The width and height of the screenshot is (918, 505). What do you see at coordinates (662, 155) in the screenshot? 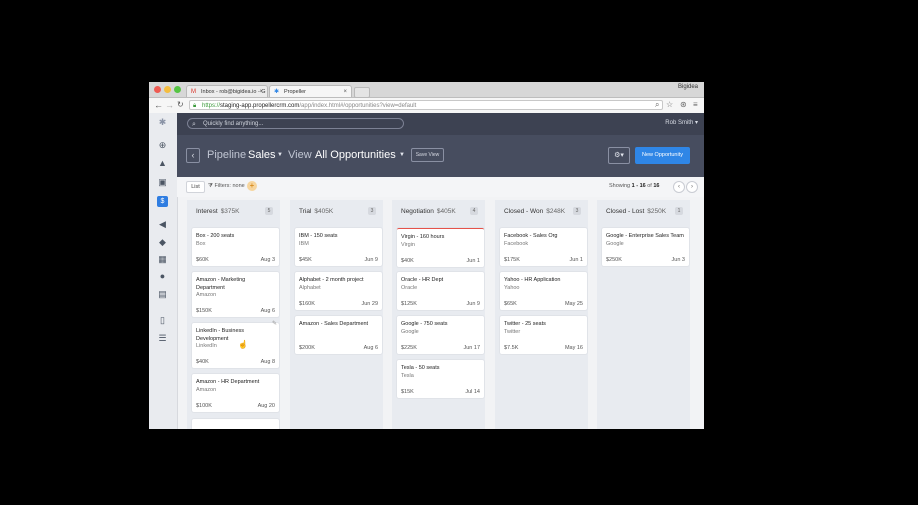
I see `new-opportunity-button: New Opportunity` at bounding box center [662, 155].